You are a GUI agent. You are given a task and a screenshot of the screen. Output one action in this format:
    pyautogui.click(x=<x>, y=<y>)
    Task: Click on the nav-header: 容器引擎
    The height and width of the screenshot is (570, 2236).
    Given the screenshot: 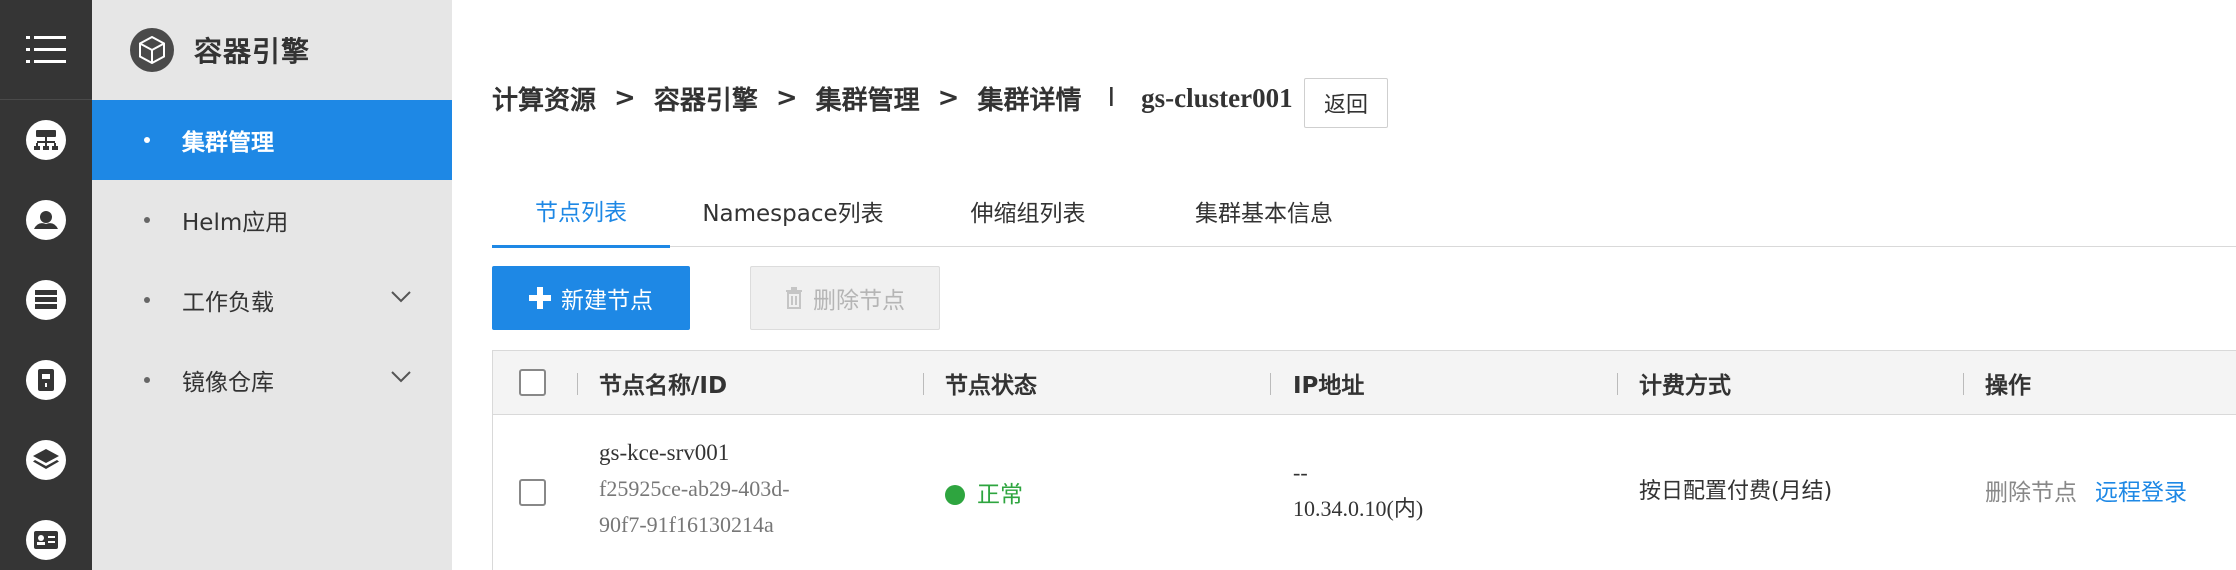 What is the action you would take?
    pyautogui.click(x=272, y=50)
    